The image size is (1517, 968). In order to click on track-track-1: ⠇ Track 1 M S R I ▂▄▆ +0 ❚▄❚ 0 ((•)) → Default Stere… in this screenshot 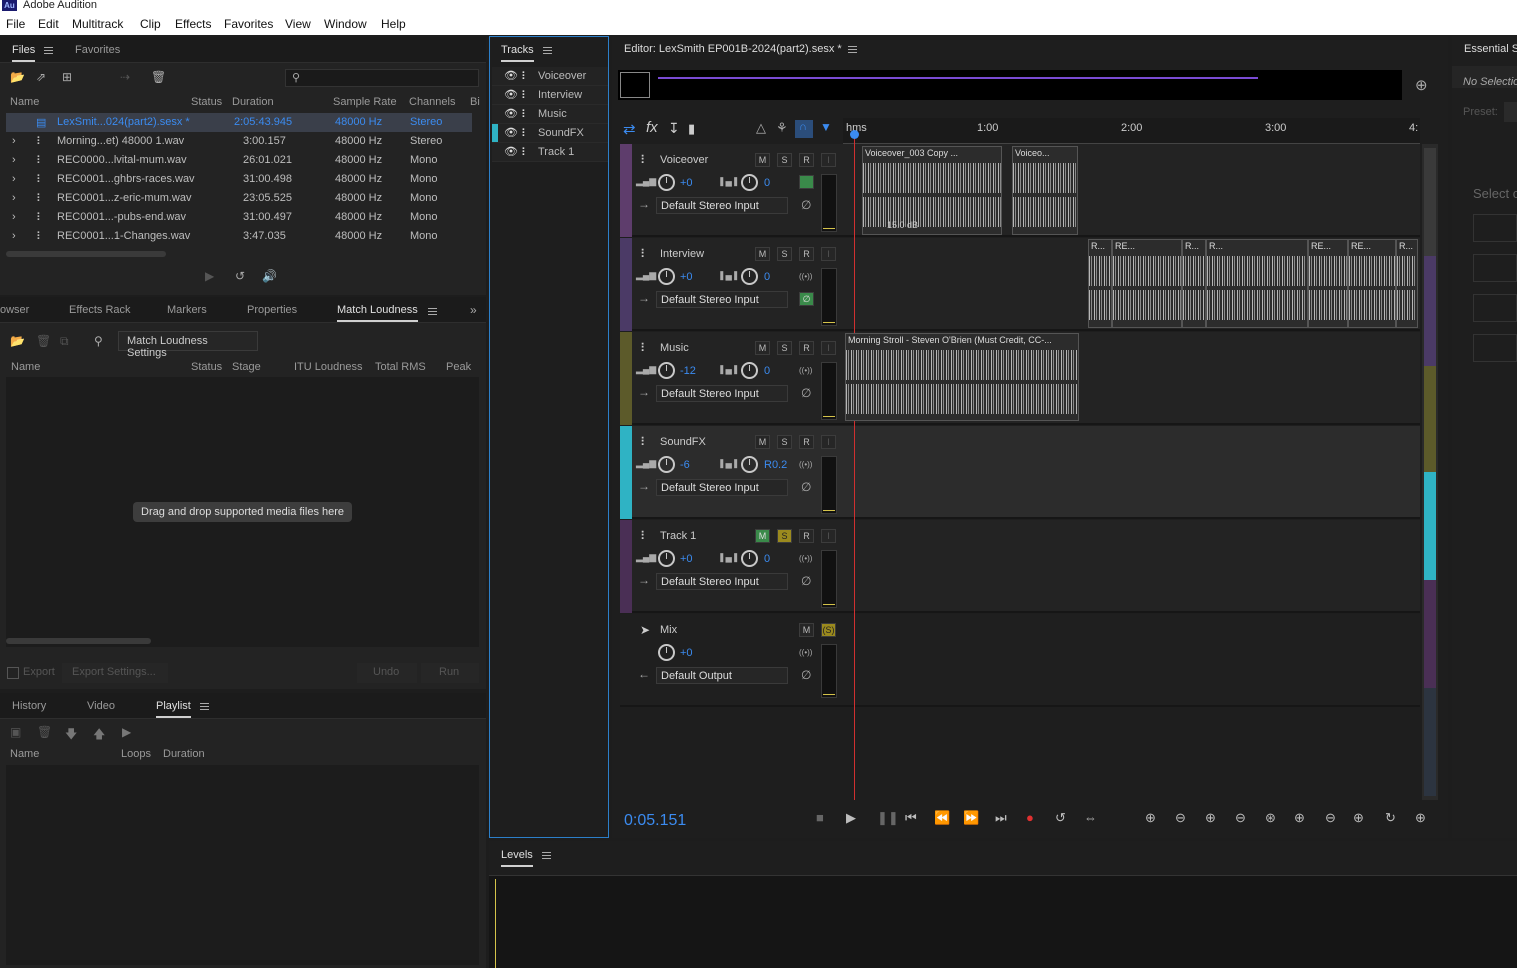, I will do `click(1020, 566)`.